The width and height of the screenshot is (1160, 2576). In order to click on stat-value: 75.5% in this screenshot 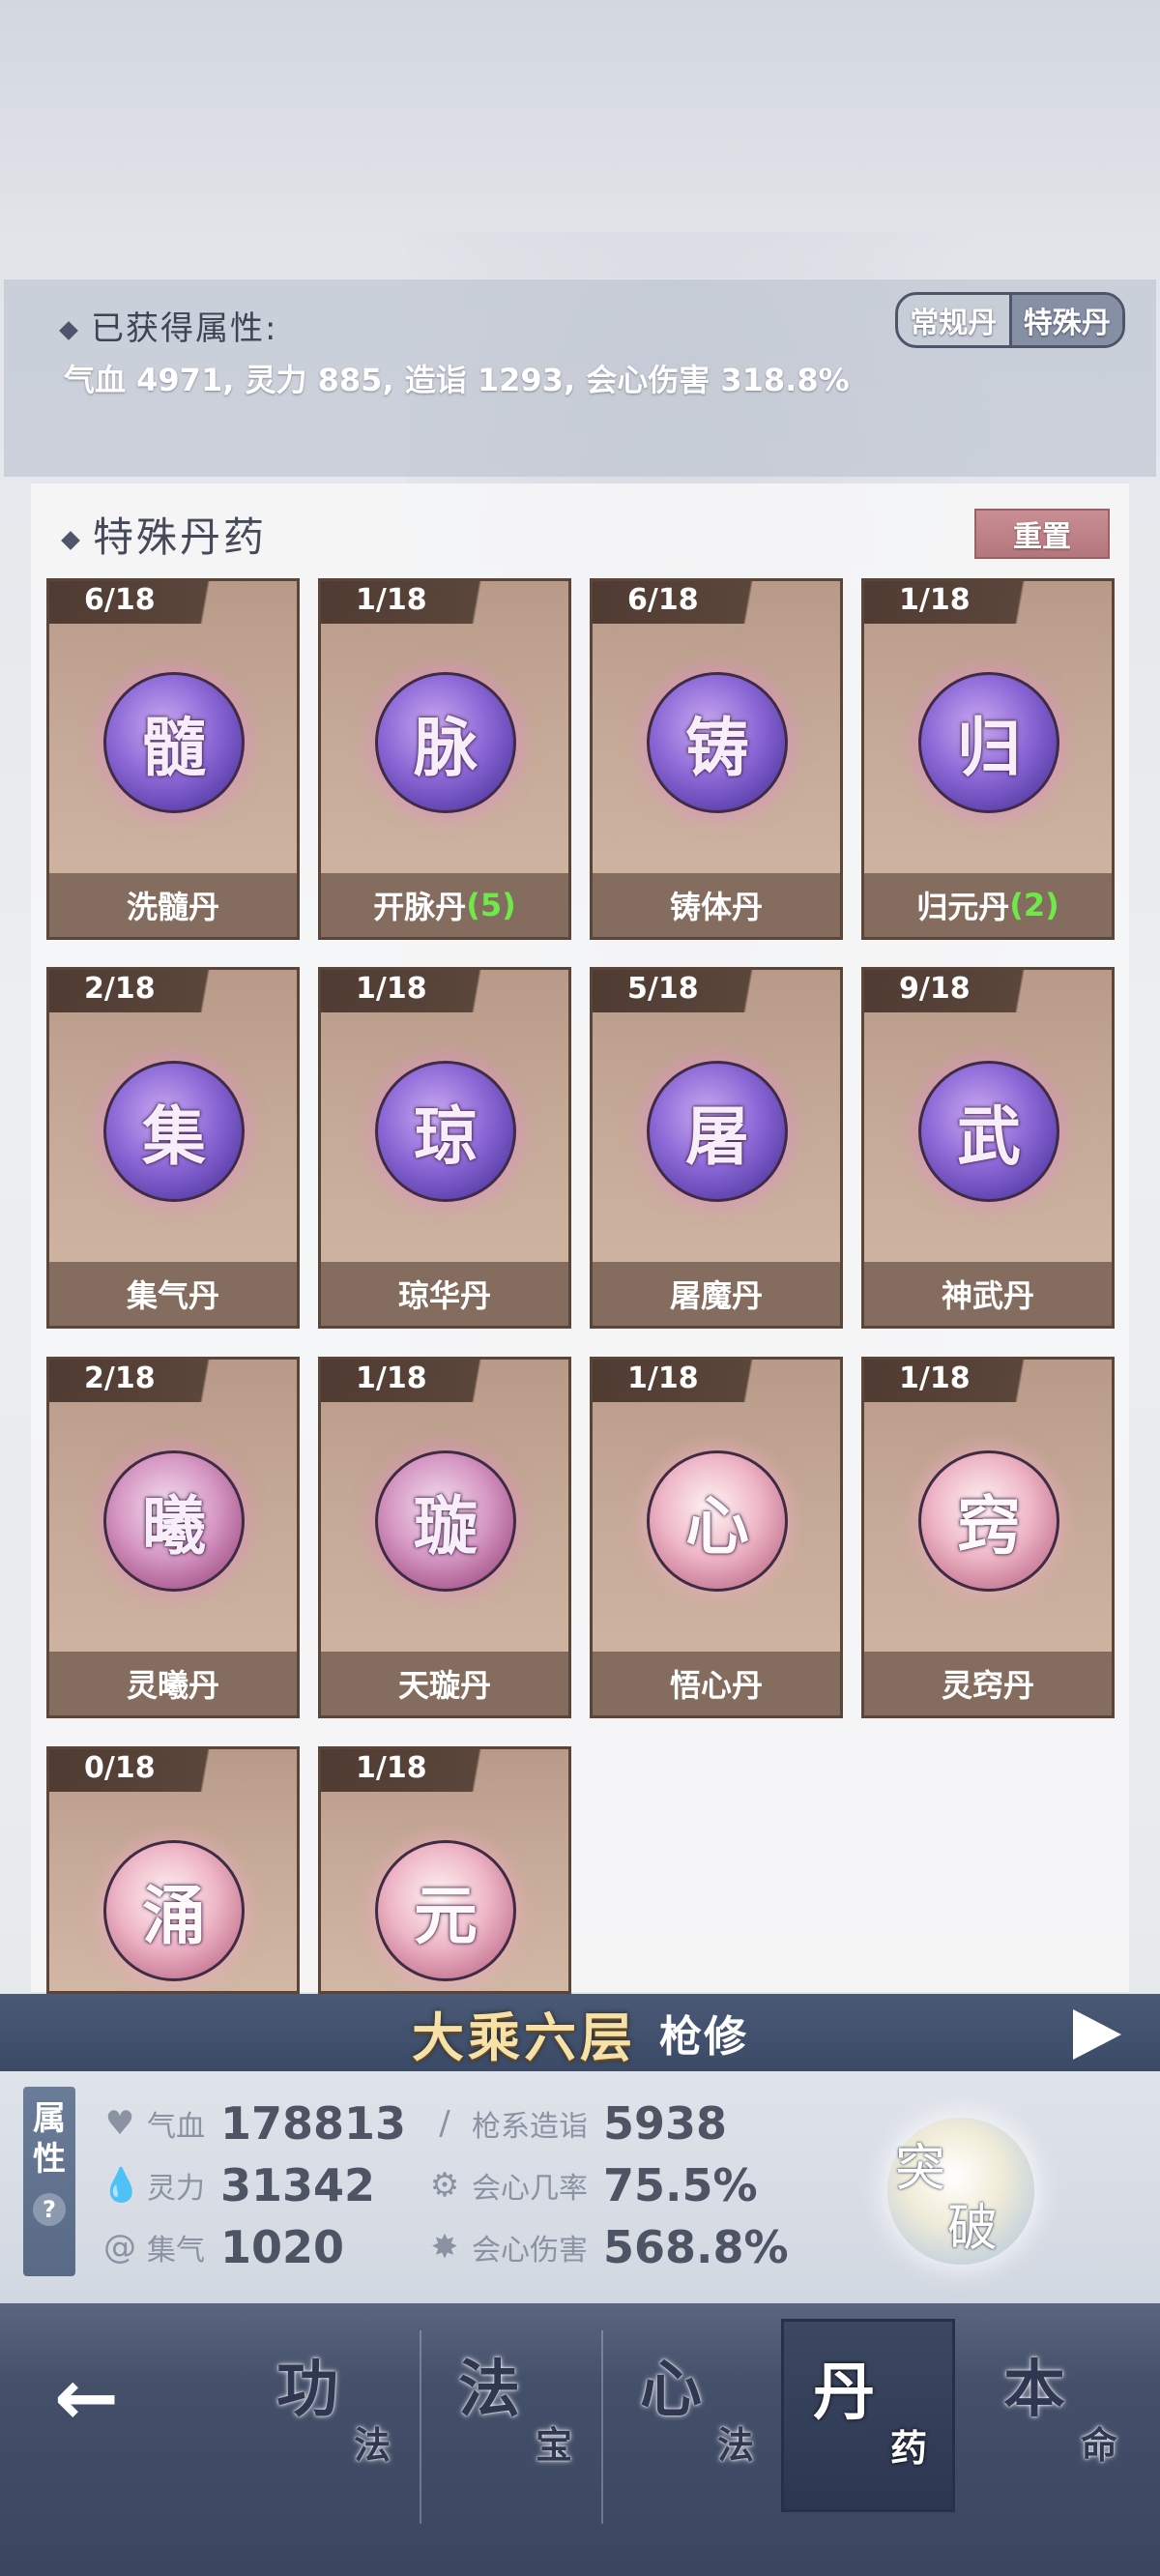, I will do `click(680, 2185)`.